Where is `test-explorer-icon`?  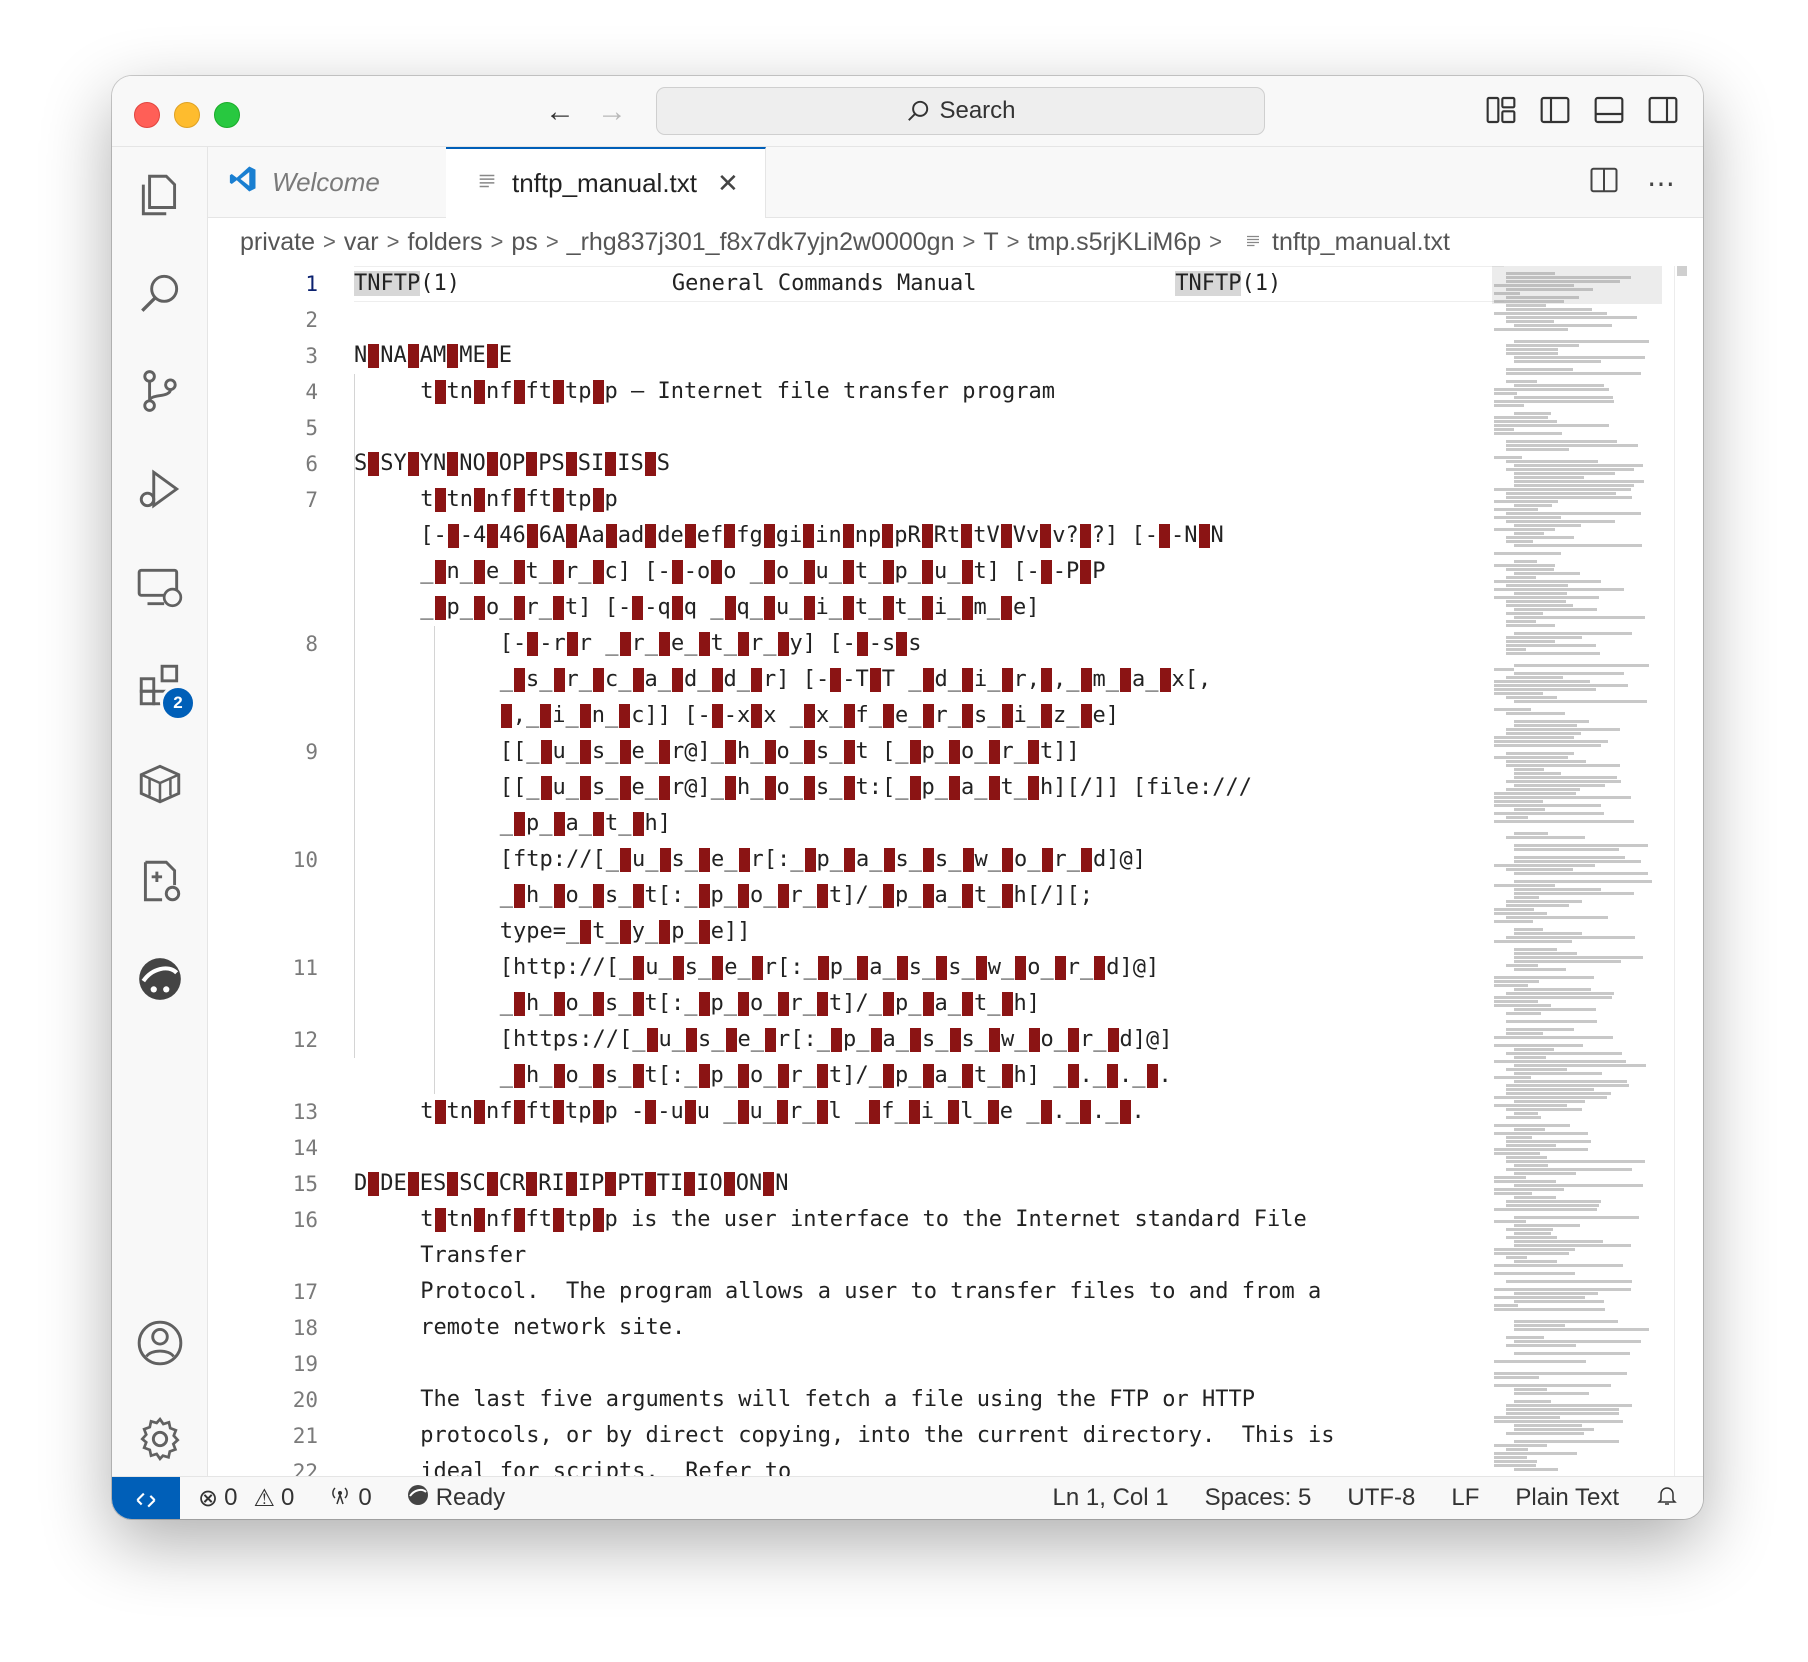 test-explorer-icon is located at coordinates (160, 881).